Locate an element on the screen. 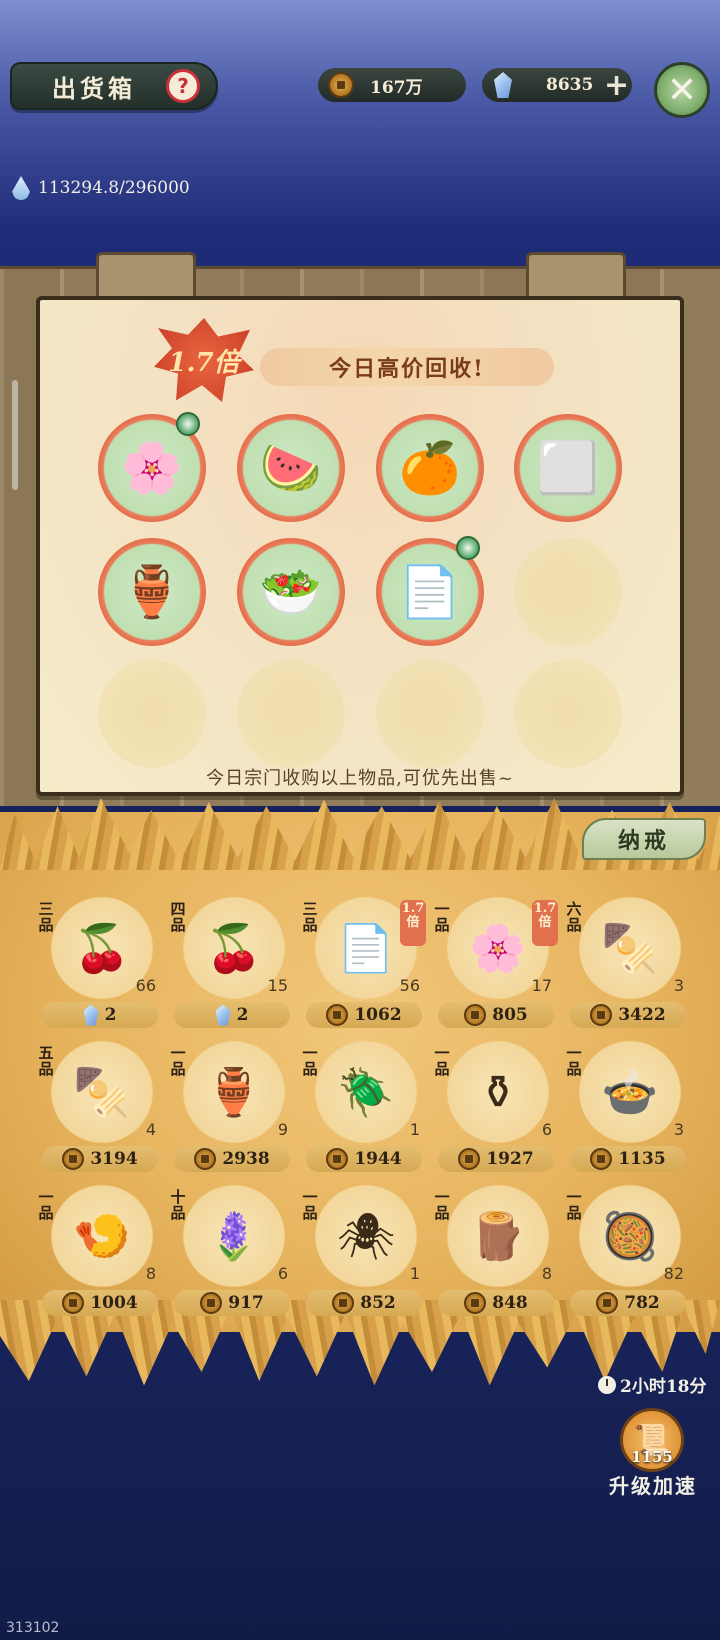 The width and height of the screenshot is (720, 1640). item-grade: 五品 is located at coordinates (46, 1061).